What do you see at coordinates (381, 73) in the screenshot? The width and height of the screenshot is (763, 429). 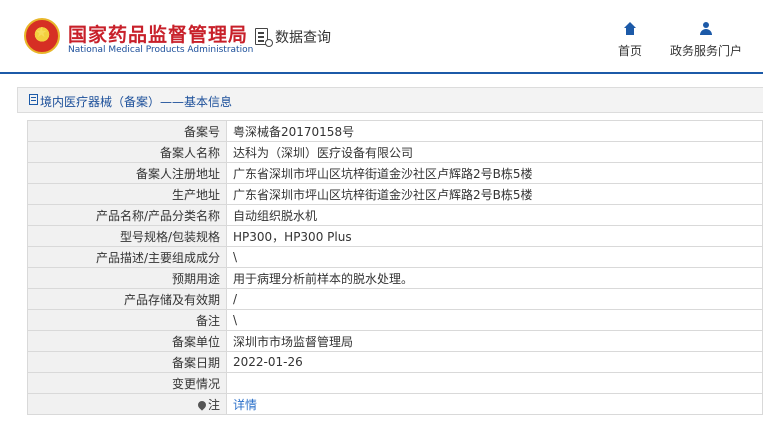 I see `header-divider` at bounding box center [381, 73].